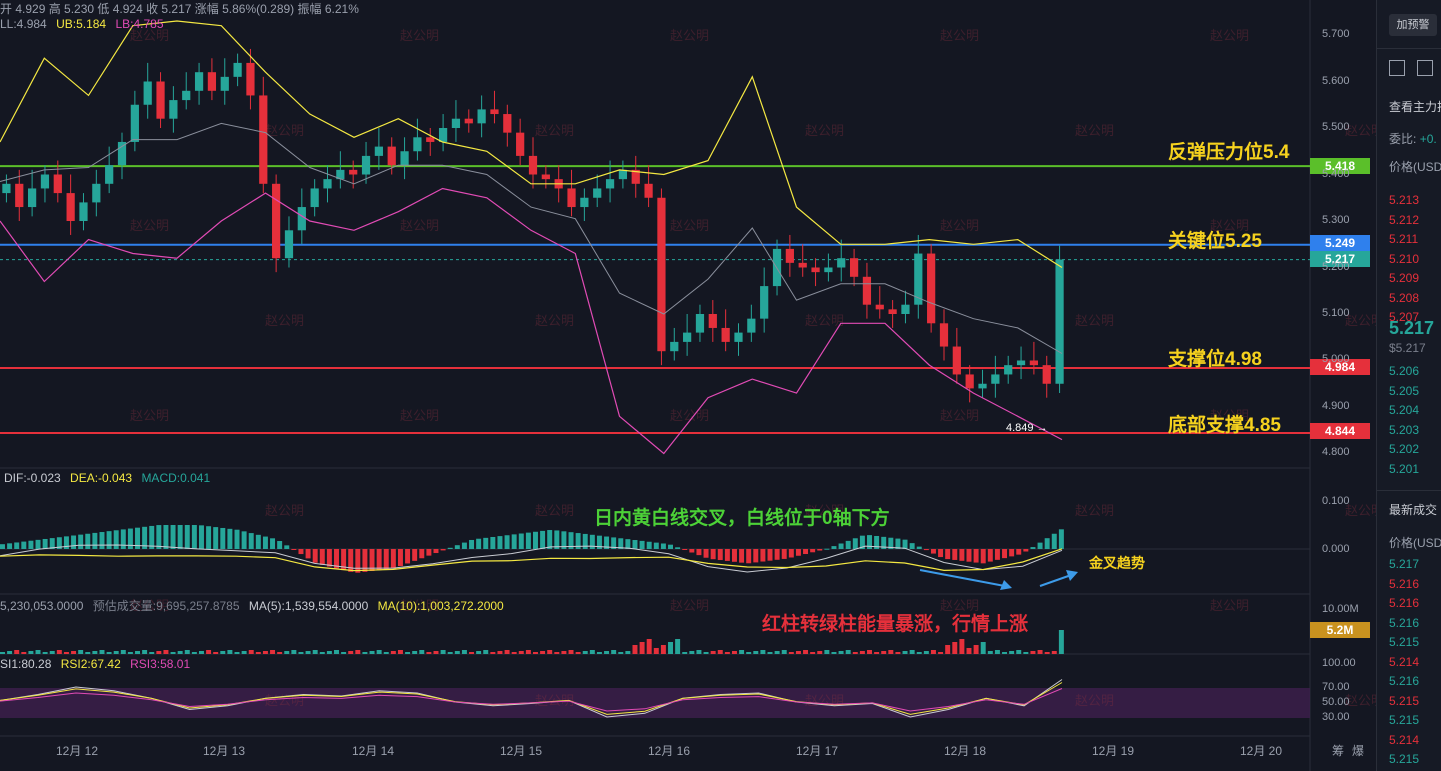 Image resolution: width=1441 pixels, height=771 pixels. Describe the element at coordinates (1404, 371) in the screenshot. I see `bid-price: 5.206` at that location.